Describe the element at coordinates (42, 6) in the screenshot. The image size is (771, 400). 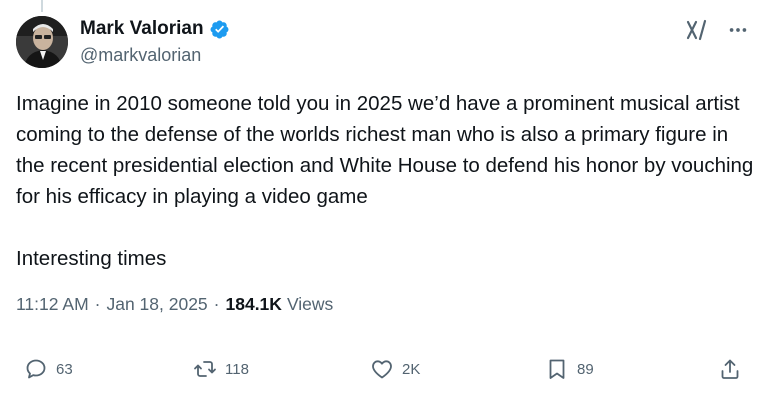
I see `thread-connector-line` at that location.